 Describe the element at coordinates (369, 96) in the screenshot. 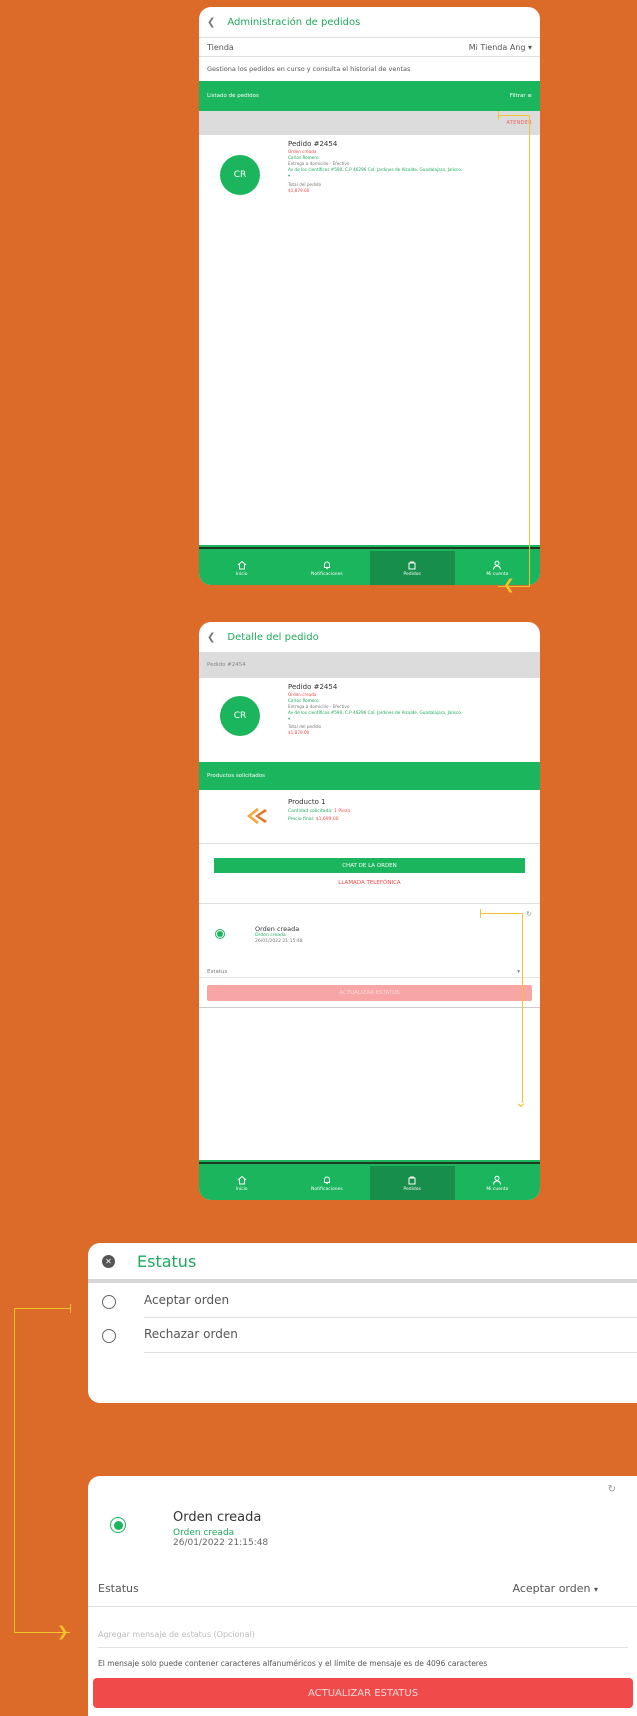

I see `list-header: Listado de pedidos Filtrar ≡` at that location.